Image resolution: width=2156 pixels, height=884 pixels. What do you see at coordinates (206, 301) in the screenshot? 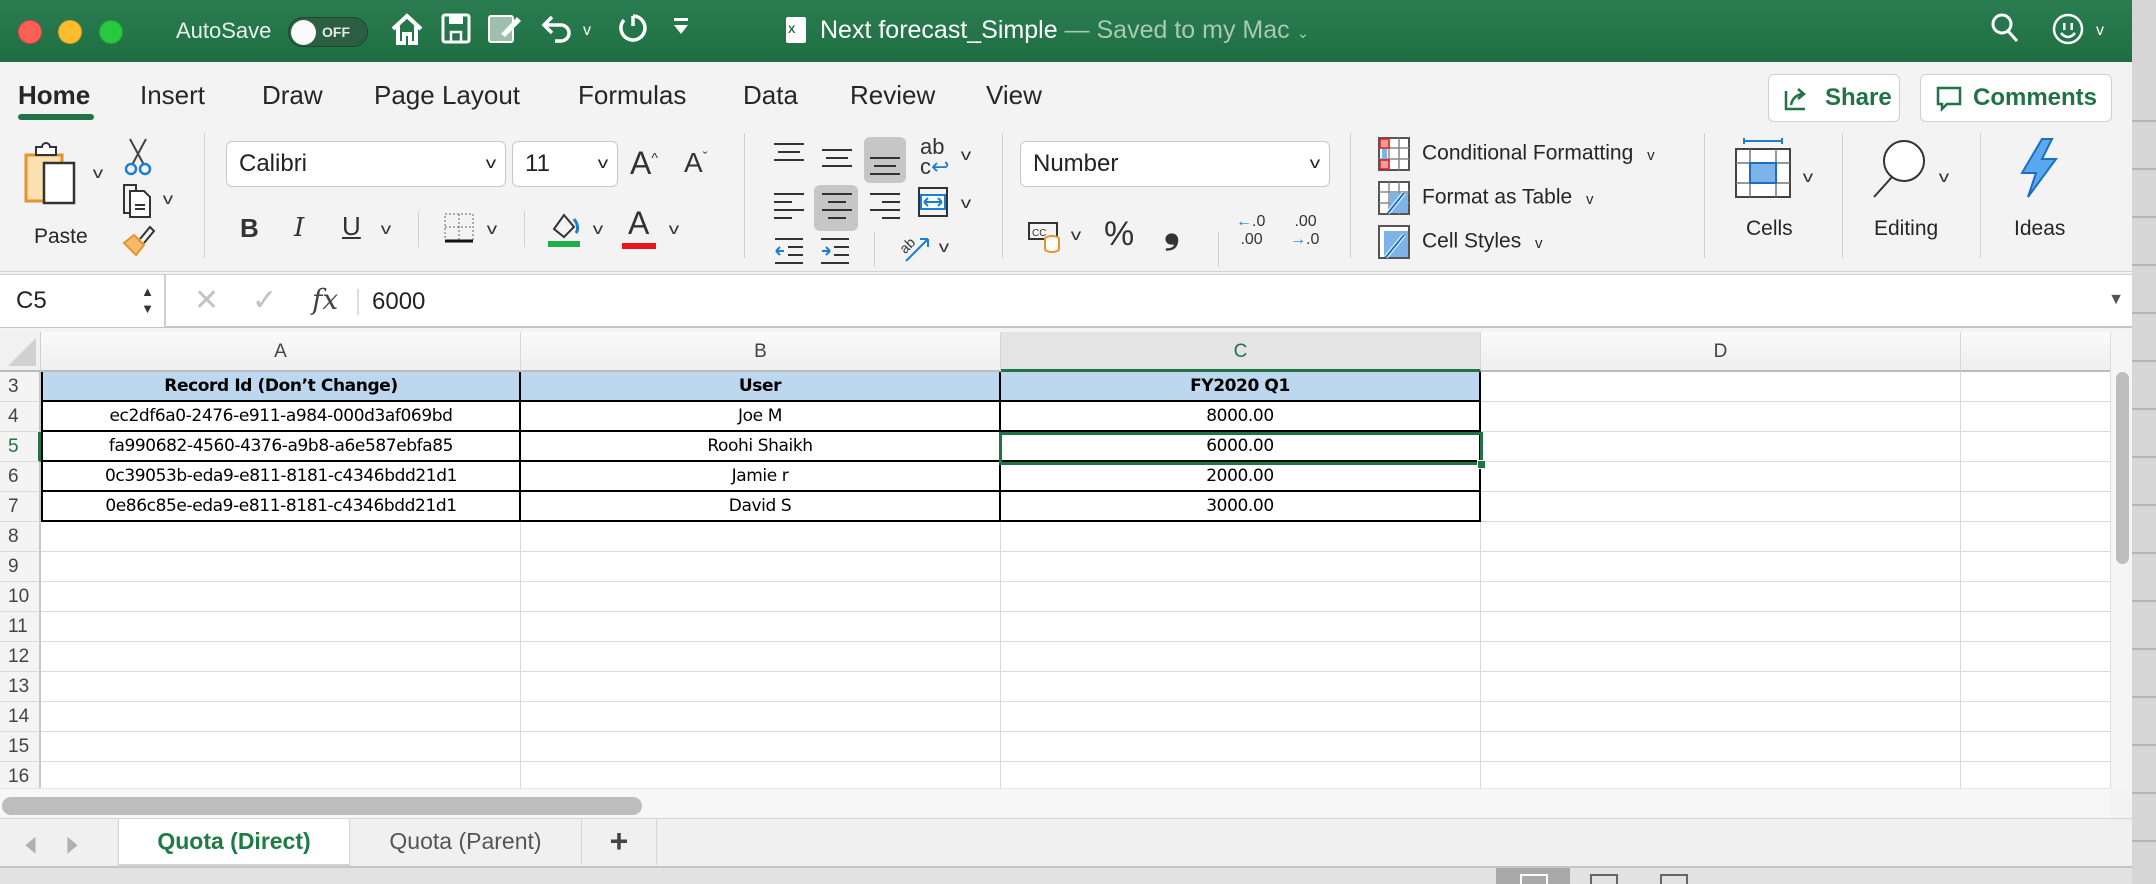
I see `cancel-edit-icon: ✕` at bounding box center [206, 301].